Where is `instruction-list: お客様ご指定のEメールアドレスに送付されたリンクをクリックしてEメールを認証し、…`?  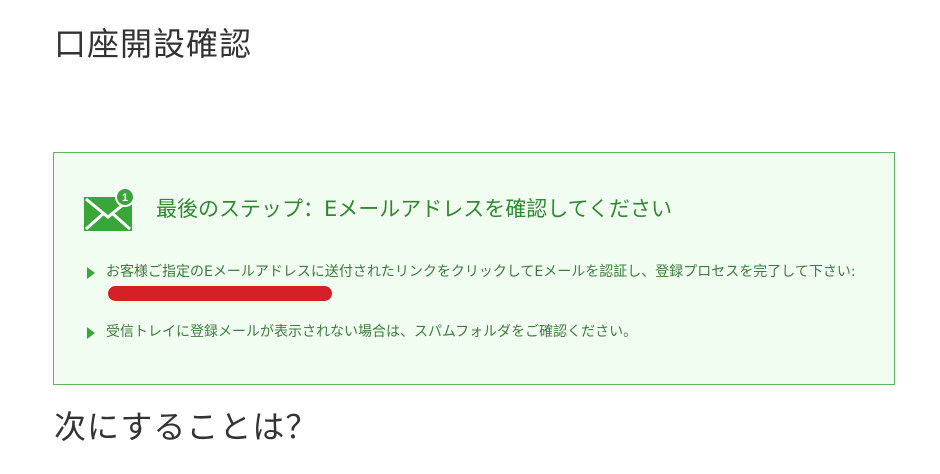
instruction-list: お客様ご指定のEメールアドレスに送付されたリンクをクリックしてEメールを認証し、… is located at coordinates (481, 302).